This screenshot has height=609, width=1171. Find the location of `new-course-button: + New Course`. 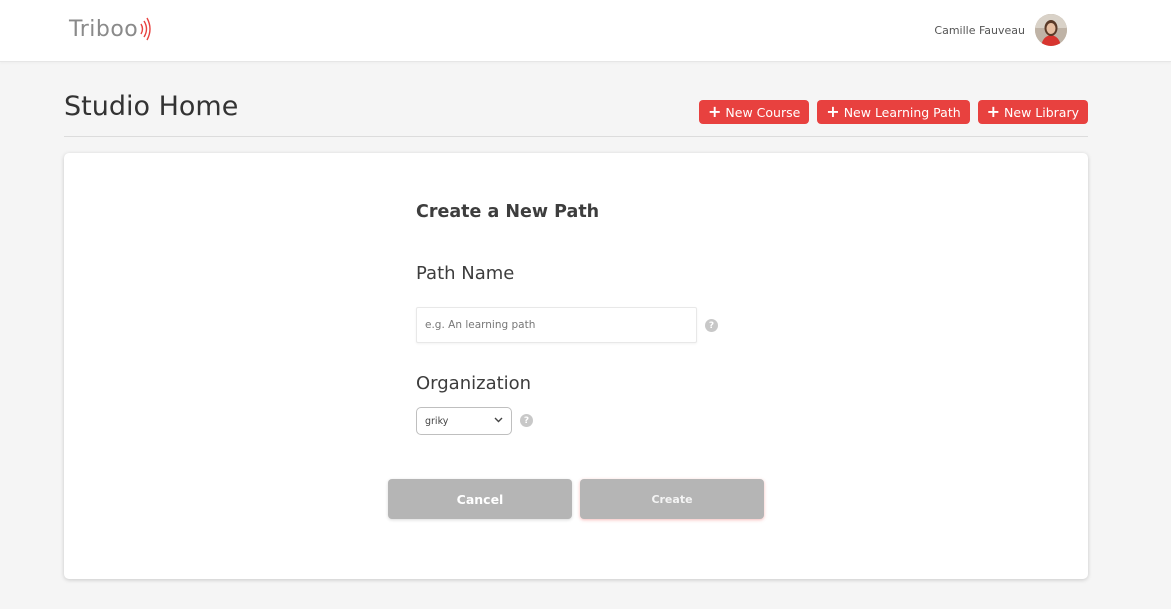

new-course-button: + New Course is located at coordinates (754, 112).